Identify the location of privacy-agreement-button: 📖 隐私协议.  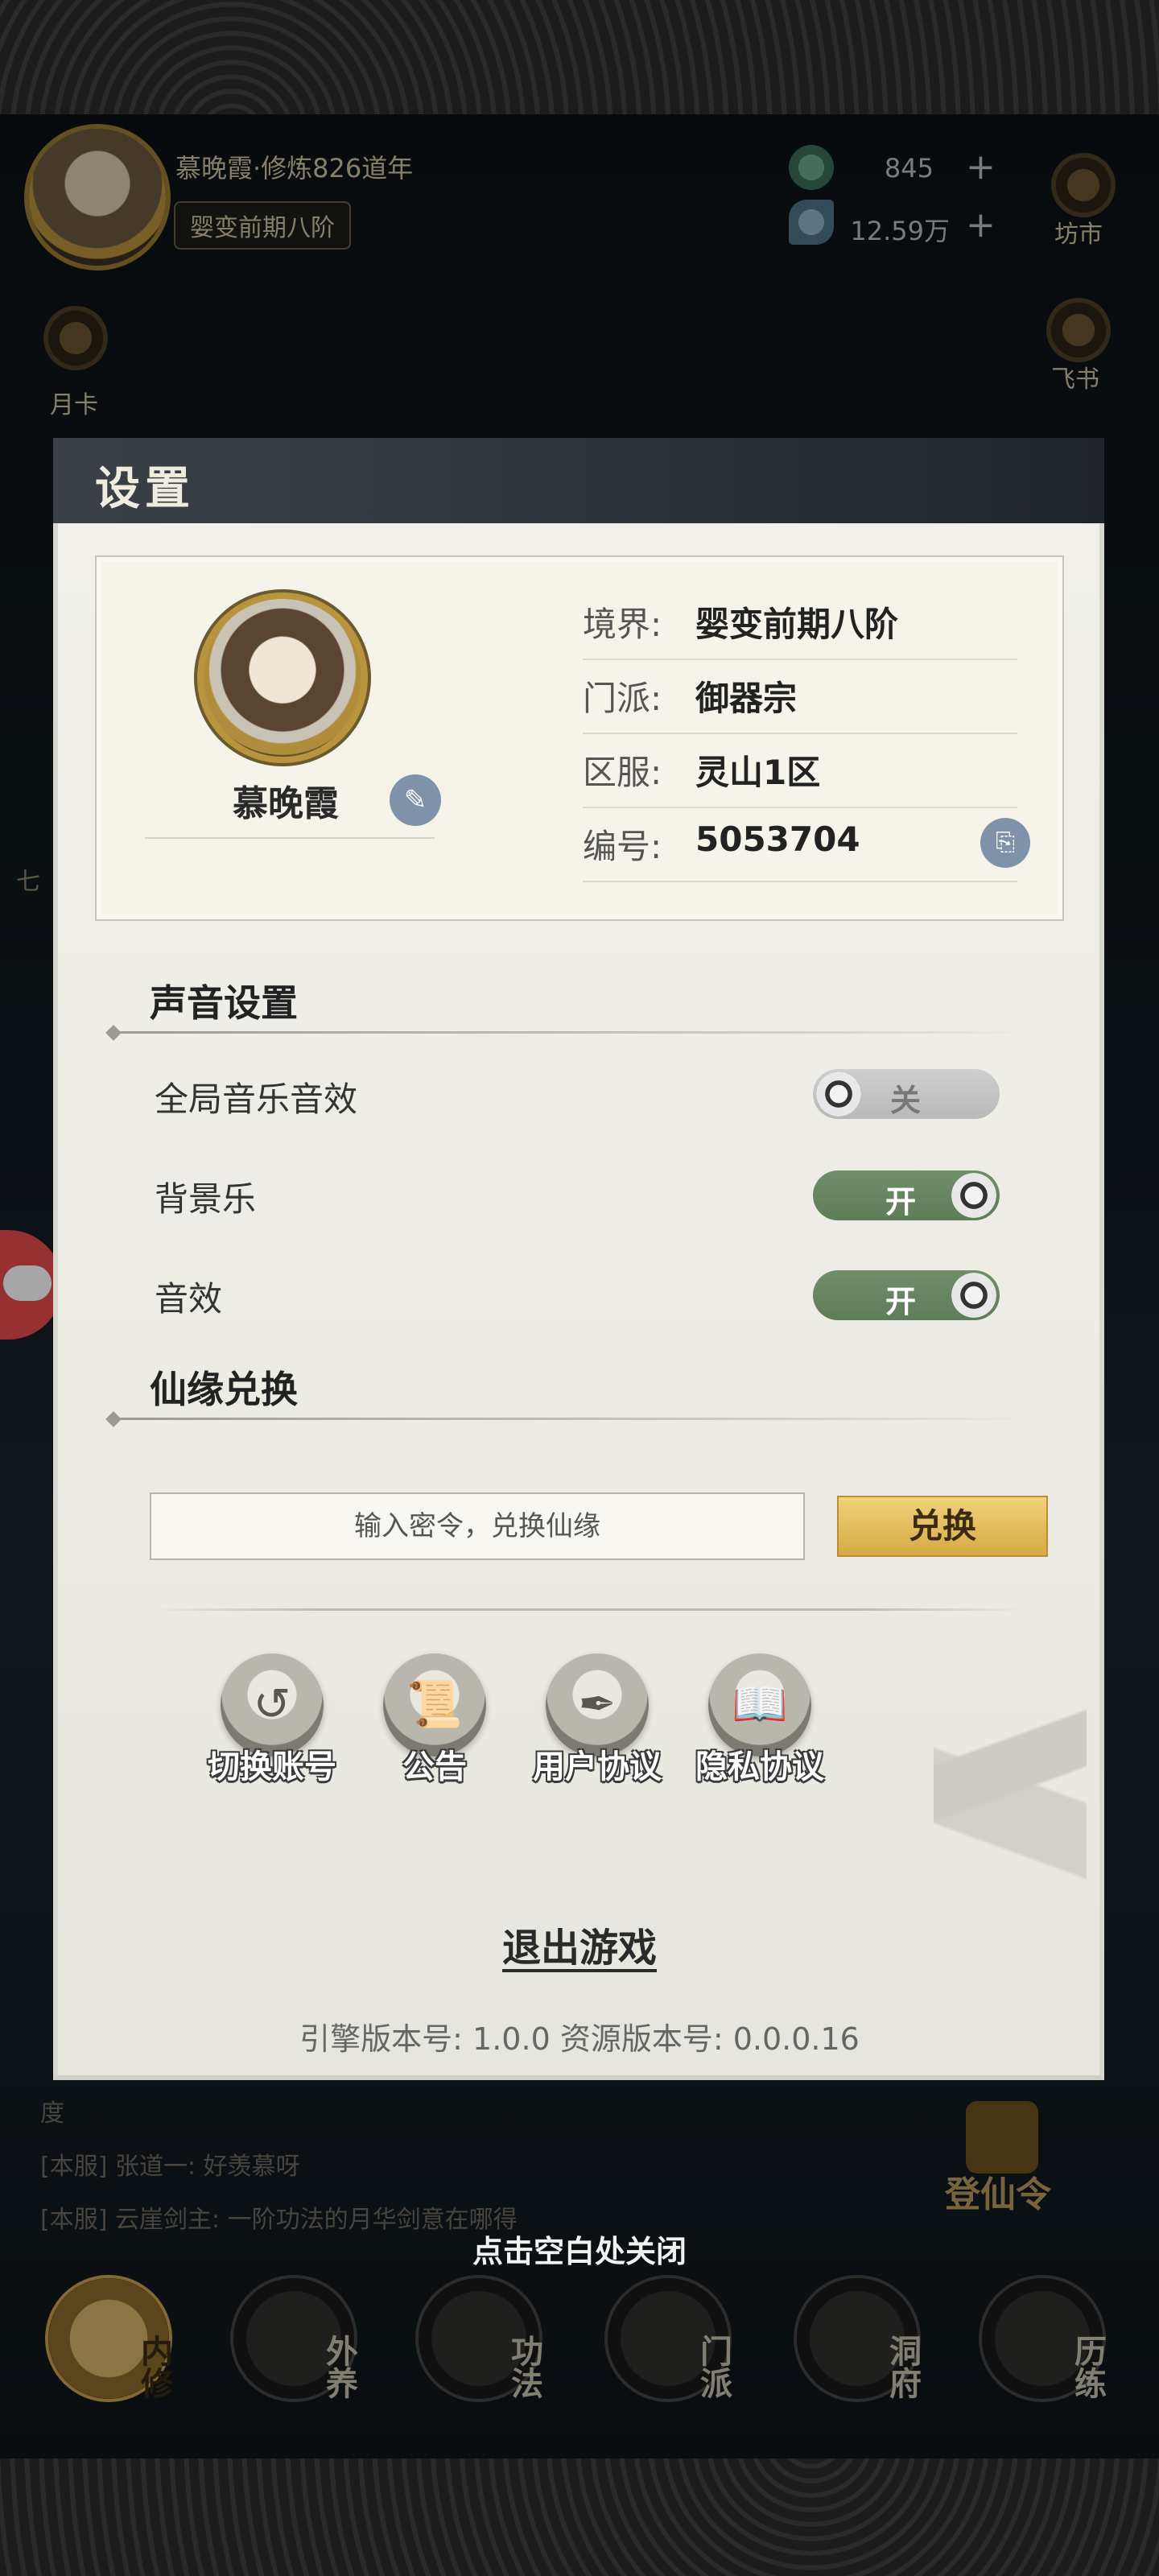
(751, 1721).